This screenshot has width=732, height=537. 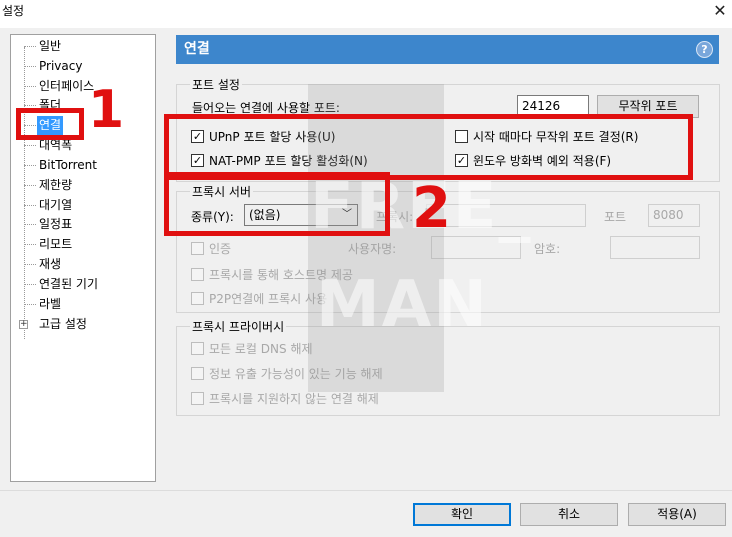 I want to click on close-icon: ✕, so click(x=720, y=11).